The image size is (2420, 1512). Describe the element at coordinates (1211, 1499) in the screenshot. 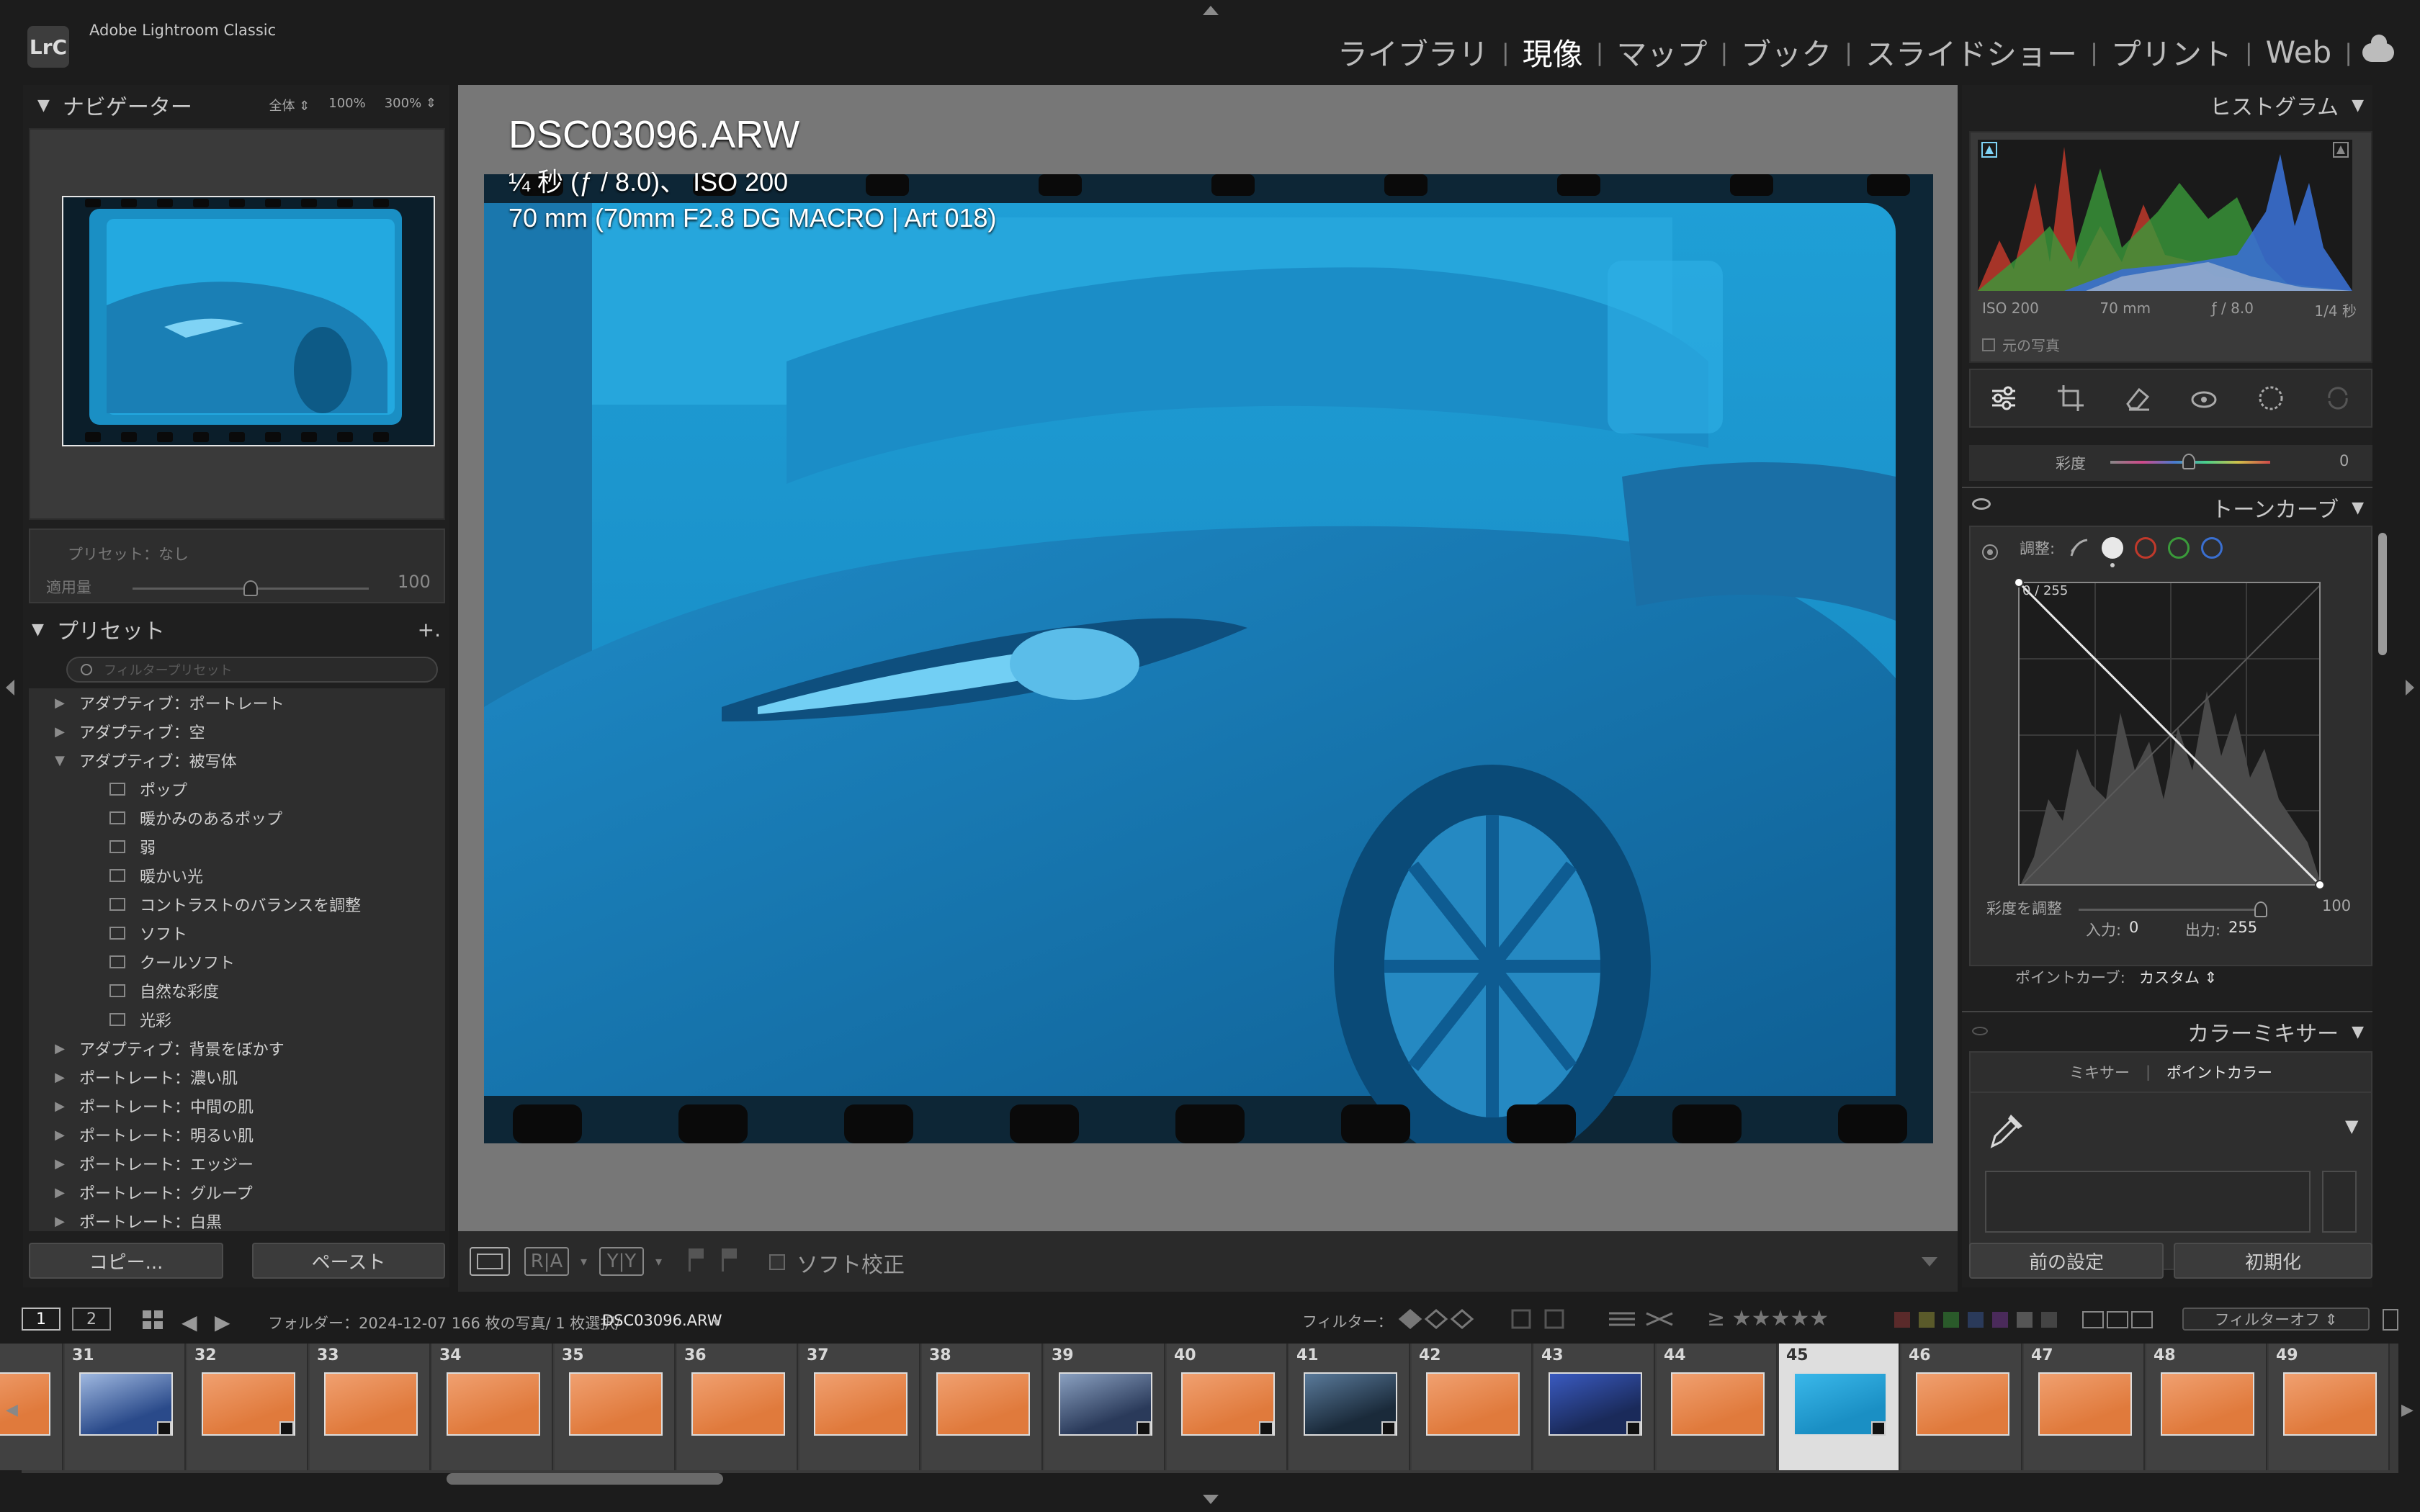

I see `collapse-bottom-arrow-icon` at that location.